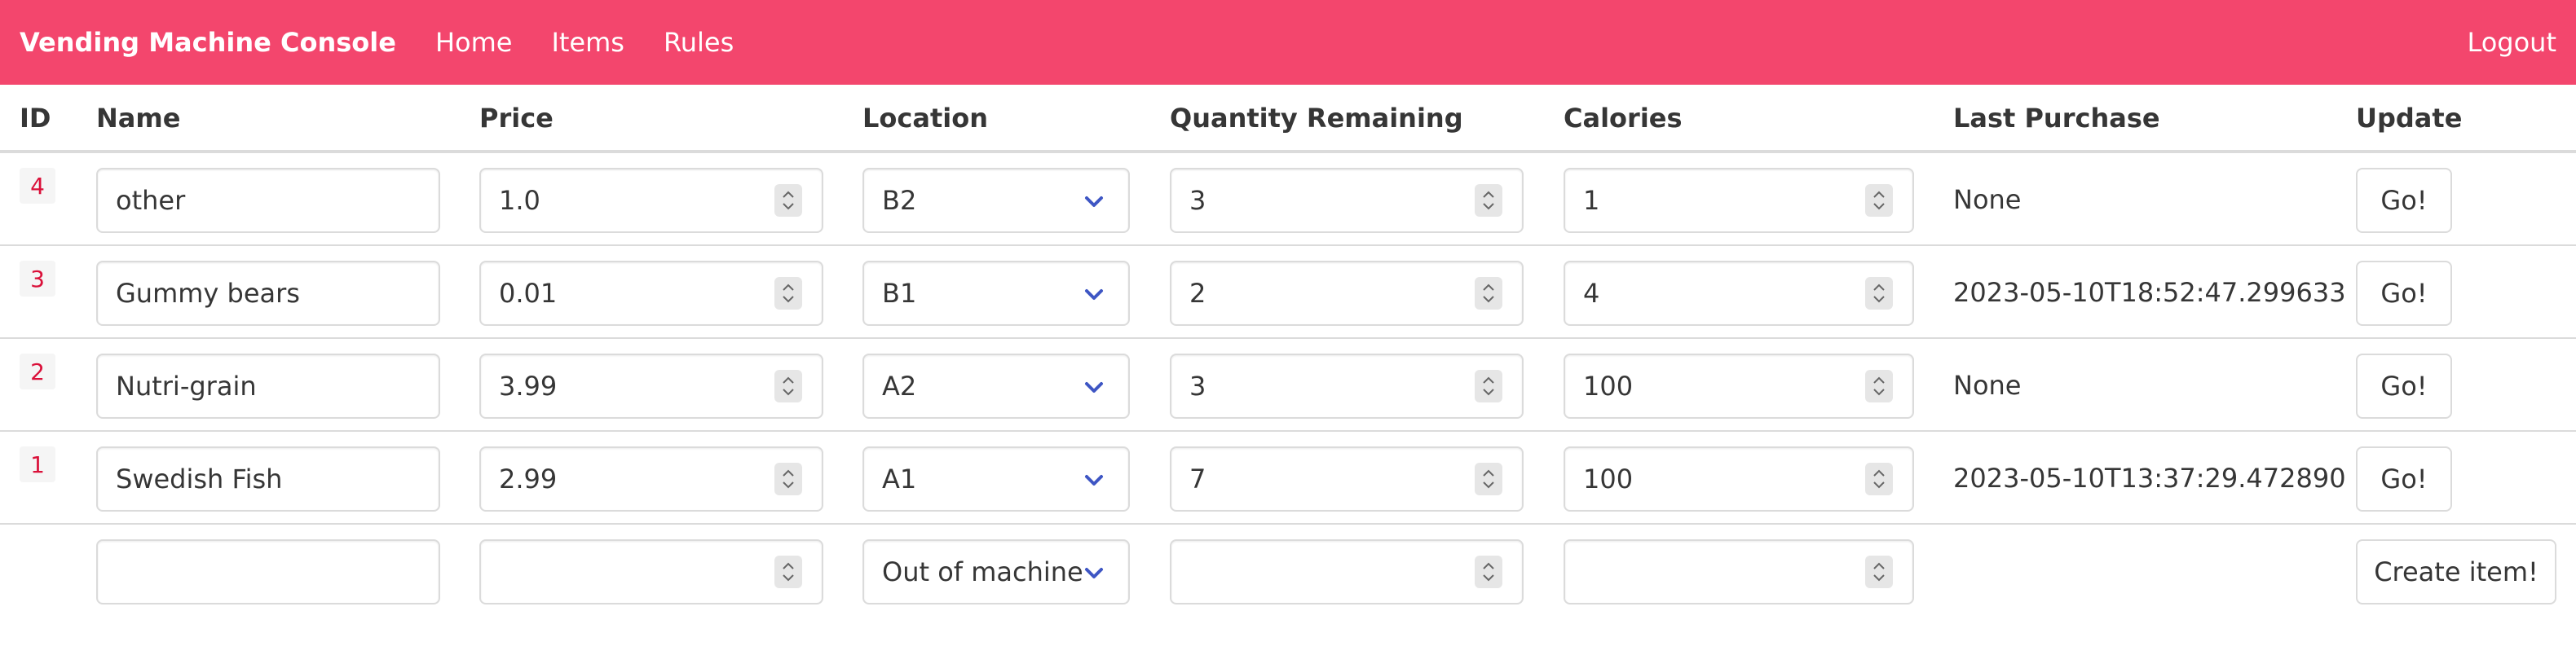 The height and width of the screenshot is (655, 2576). Describe the element at coordinates (2149, 479) in the screenshot. I see `last-purchase-value: 2023-05-10T13:37:29.472890` at that location.